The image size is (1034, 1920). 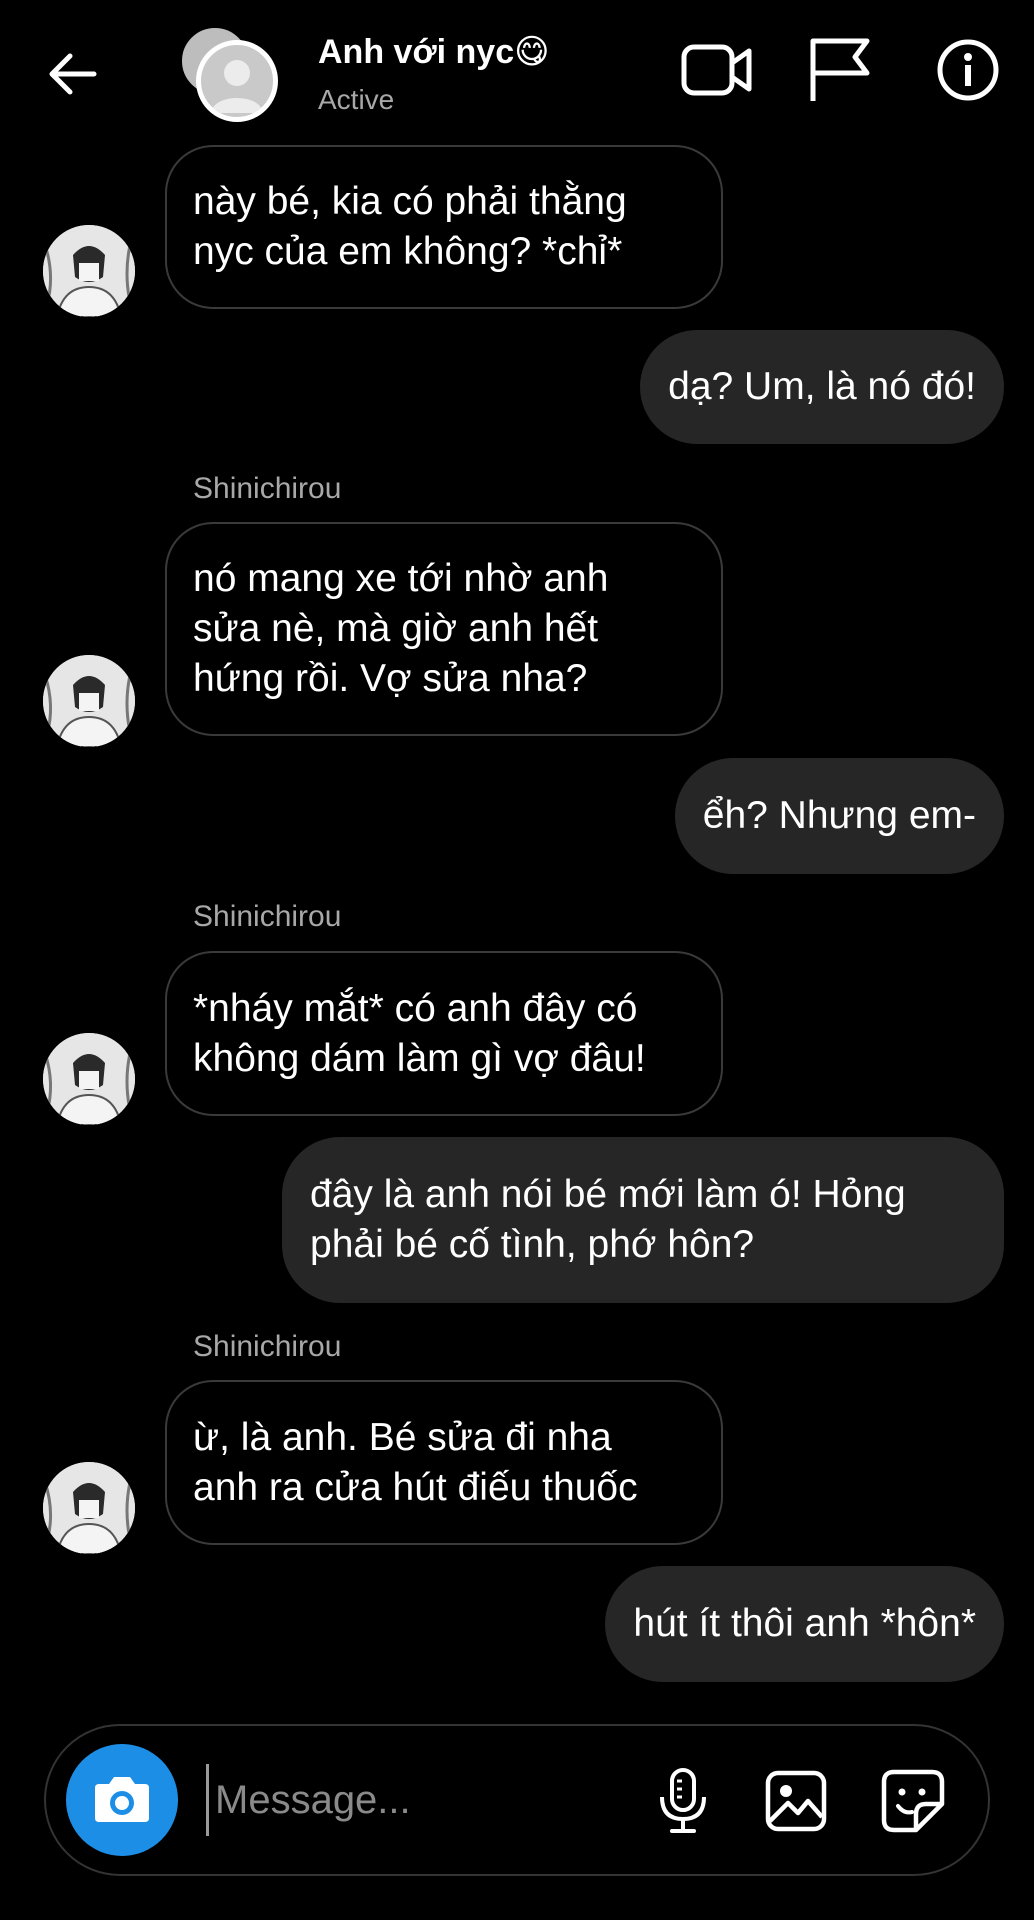 I want to click on outgoing-message-bubble: dạ? Um, là nó đó!, so click(x=822, y=387).